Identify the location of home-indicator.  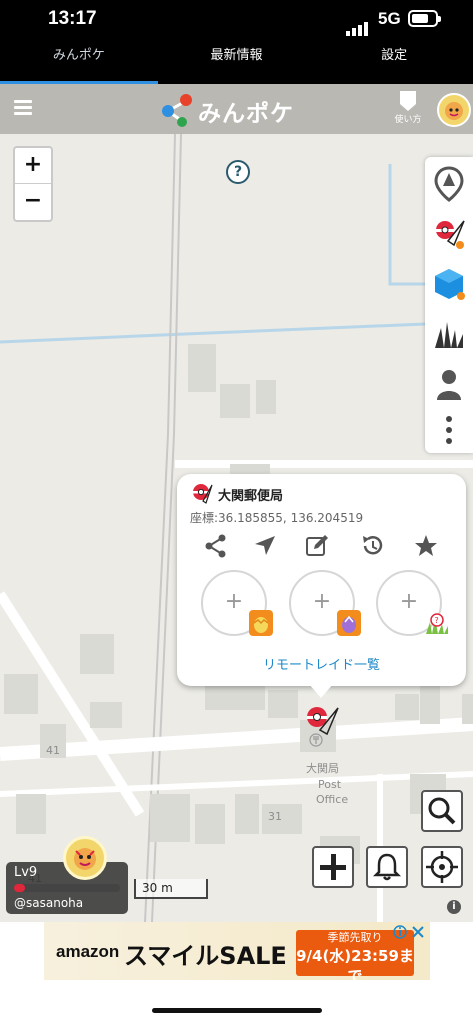
(237, 1010).